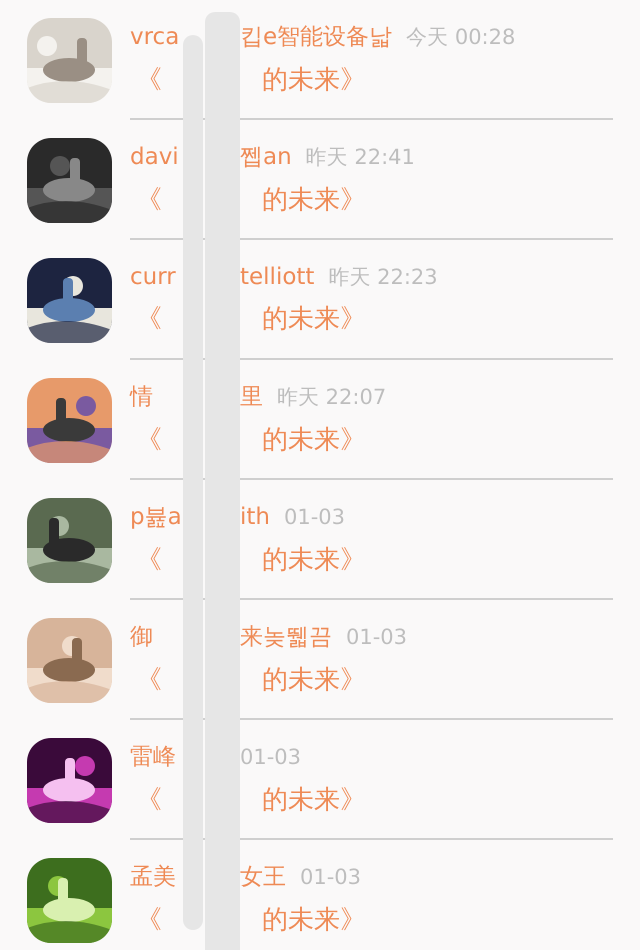 The image size is (640, 950). I want to click on contact-name: 情, so click(141, 397).